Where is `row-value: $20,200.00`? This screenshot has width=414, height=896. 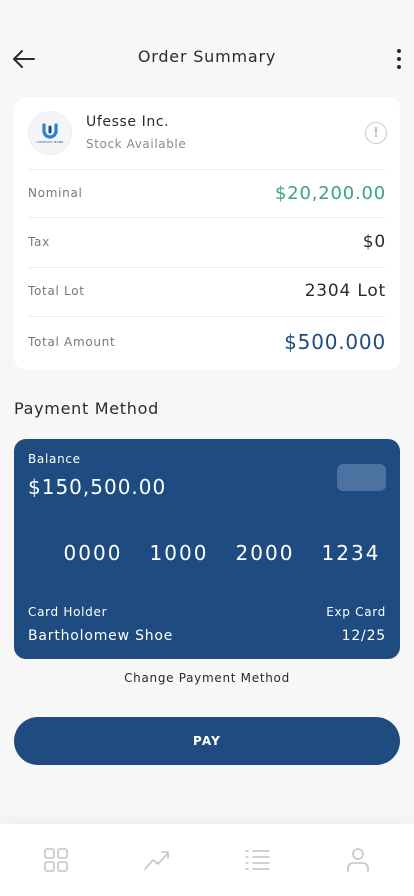 row-value: $20,200.00 is located at coordinates (330, 193).